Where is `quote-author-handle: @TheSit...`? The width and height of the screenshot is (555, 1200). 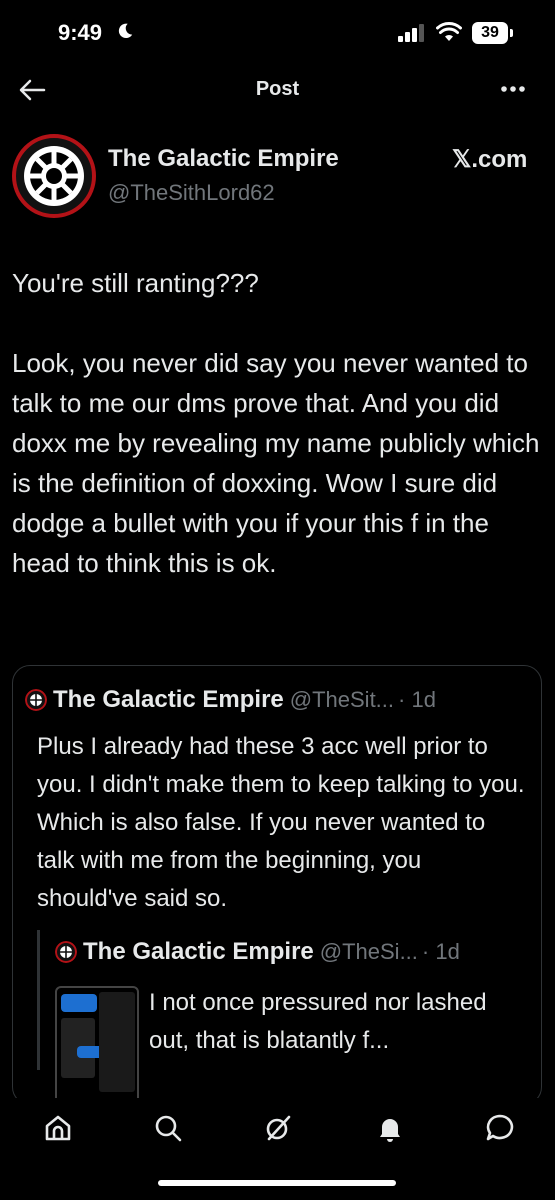 quote-author-handle: @TheSit... is located at coordinates (342, 699).